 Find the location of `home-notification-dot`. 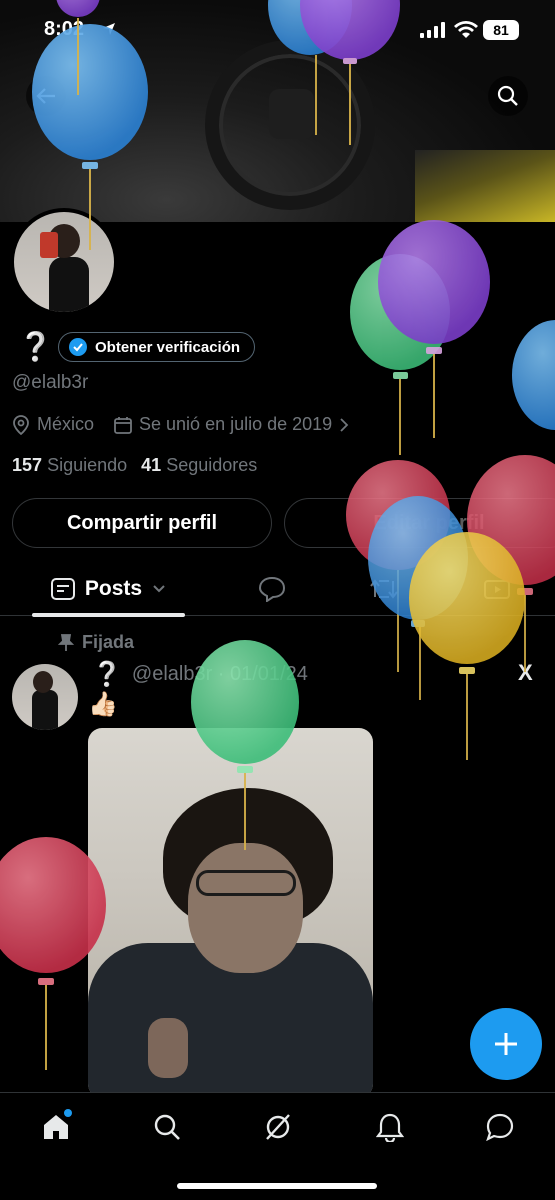

home-notification-dot is located at coordinates (68, 1113).